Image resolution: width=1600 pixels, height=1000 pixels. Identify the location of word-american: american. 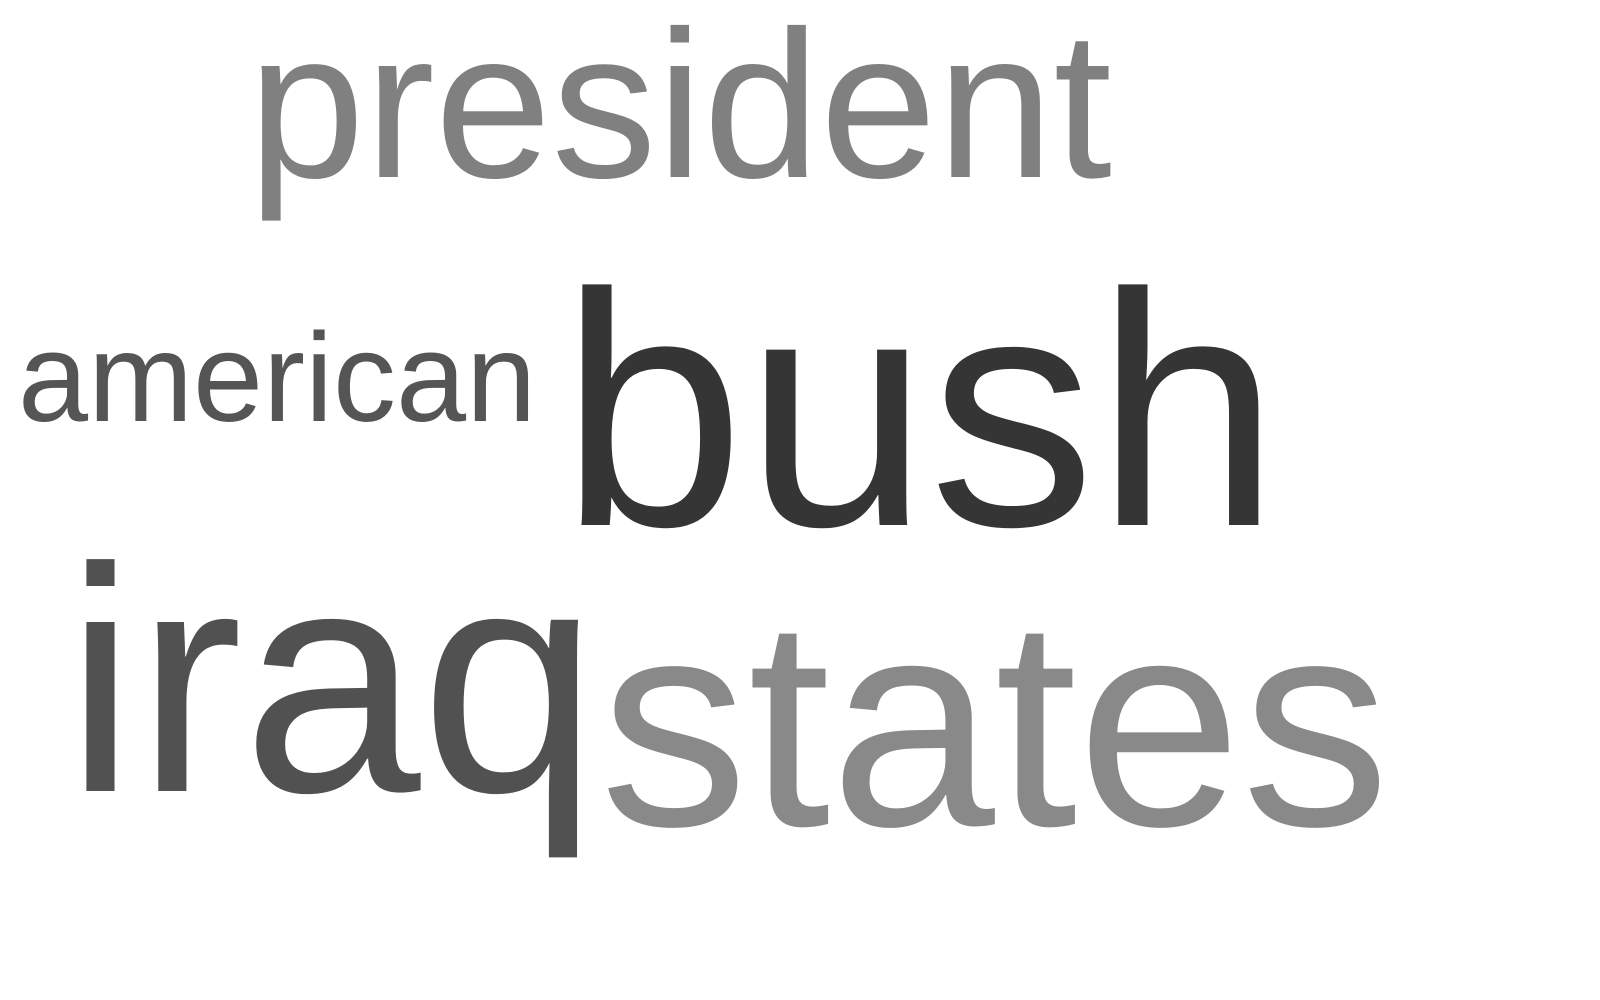
(277, 377).